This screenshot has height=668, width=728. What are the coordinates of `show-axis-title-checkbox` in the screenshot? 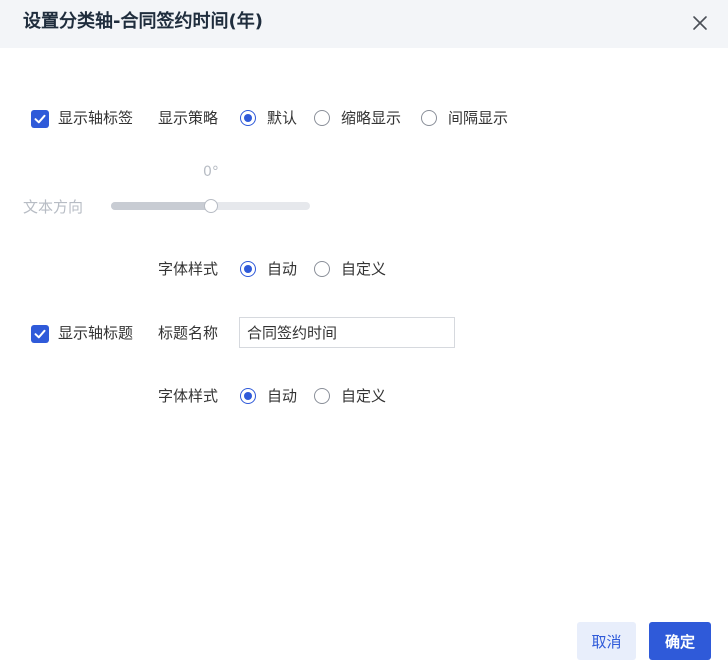 It's located at (40, 334).